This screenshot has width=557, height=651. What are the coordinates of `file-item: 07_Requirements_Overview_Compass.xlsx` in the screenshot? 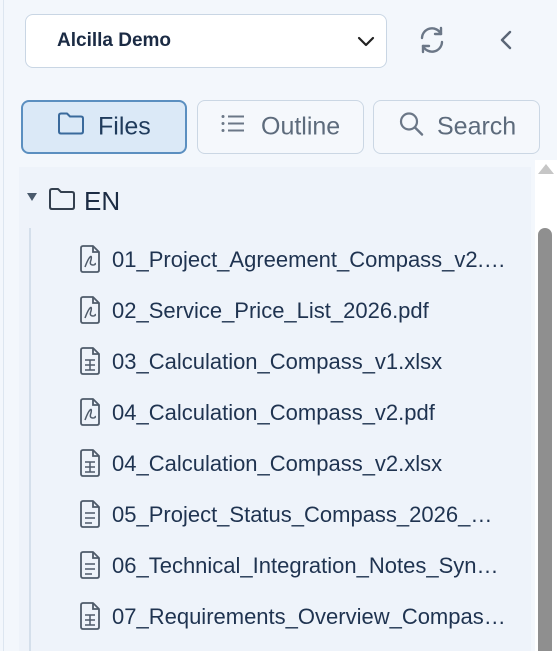 It's located at (299, 616).